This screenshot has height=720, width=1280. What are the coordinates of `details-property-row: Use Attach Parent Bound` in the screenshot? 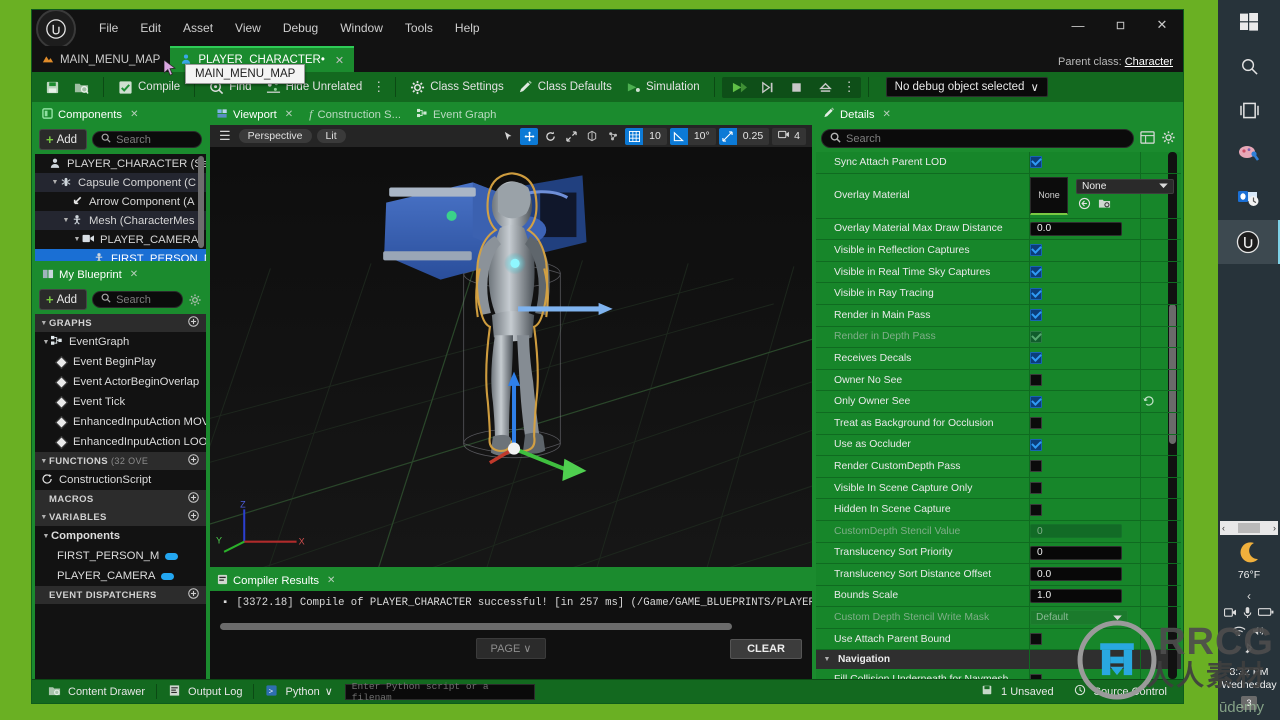 It's located at (998, 640).